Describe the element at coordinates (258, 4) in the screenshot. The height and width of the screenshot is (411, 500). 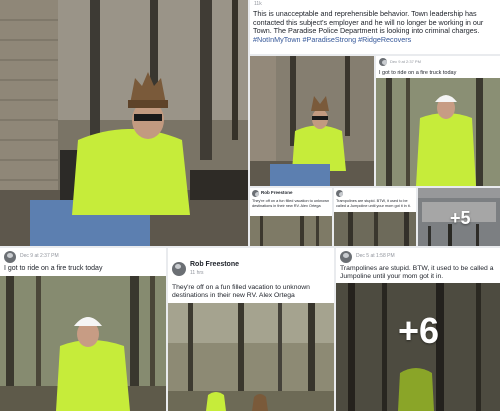
I see `likes-count: 11k` at that location.